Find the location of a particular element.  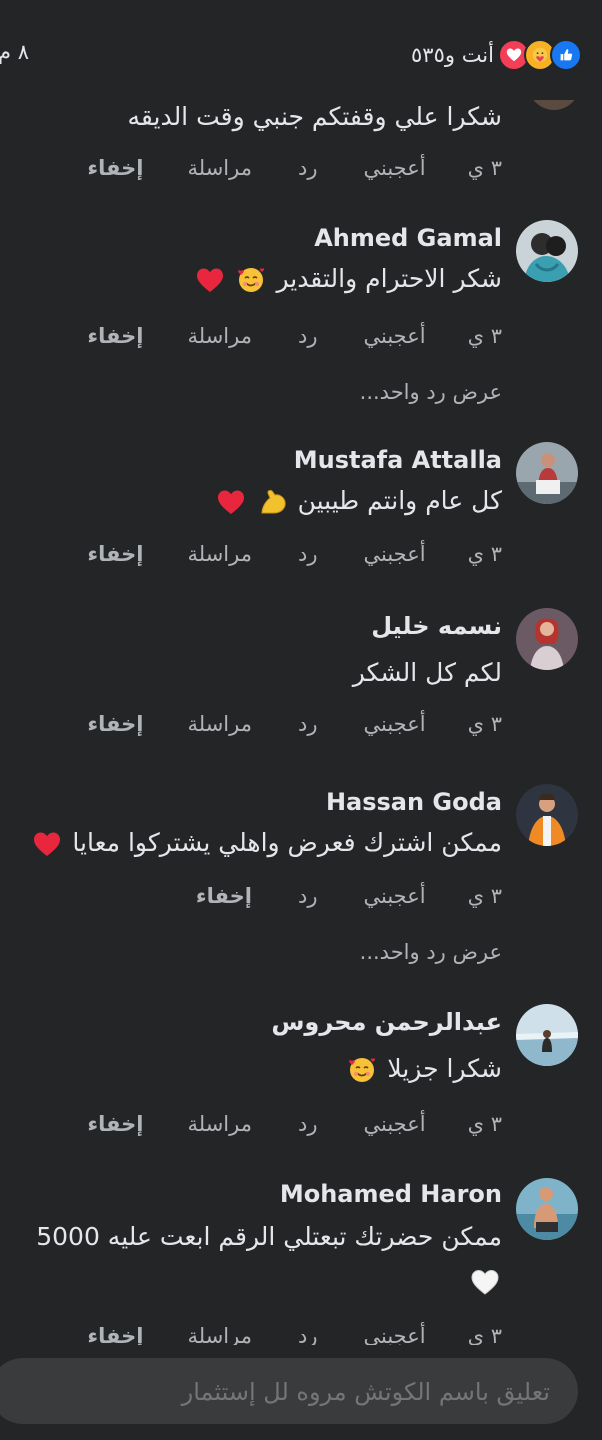

flexed-biceps-emoji is located at coordinates (273, 501).